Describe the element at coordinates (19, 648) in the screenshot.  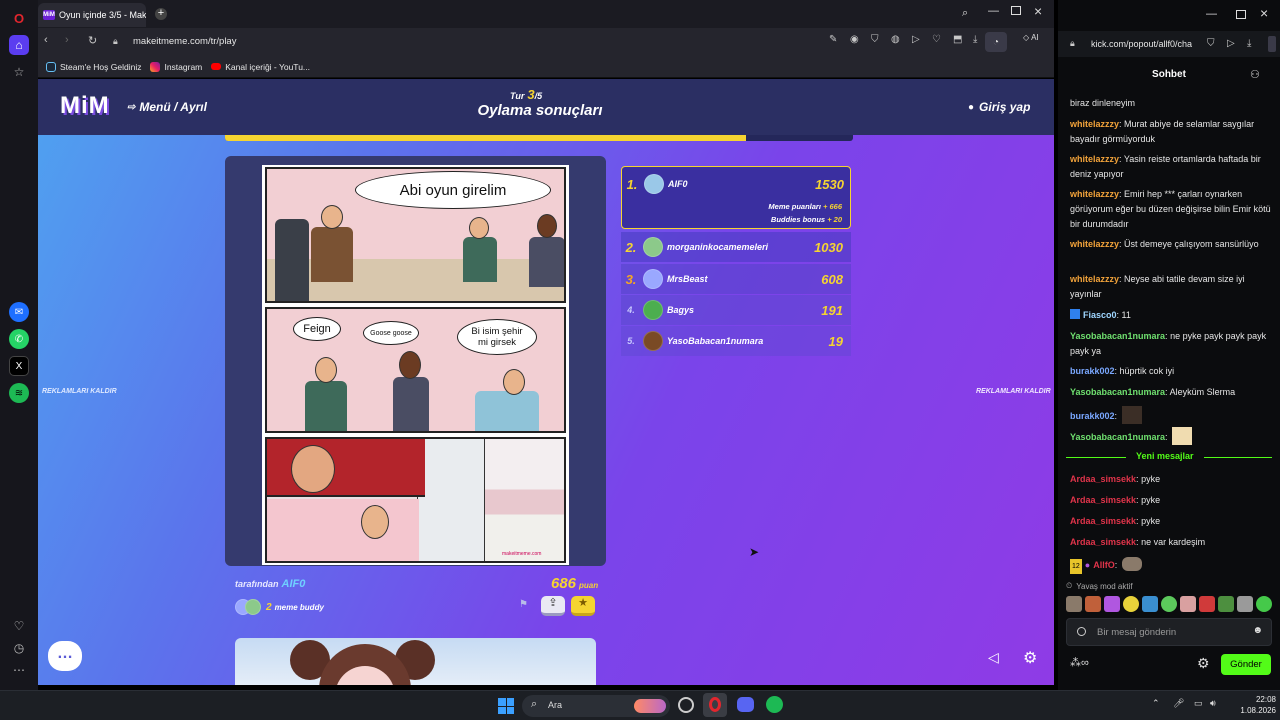
I see `history-icon: ◷` at that location.